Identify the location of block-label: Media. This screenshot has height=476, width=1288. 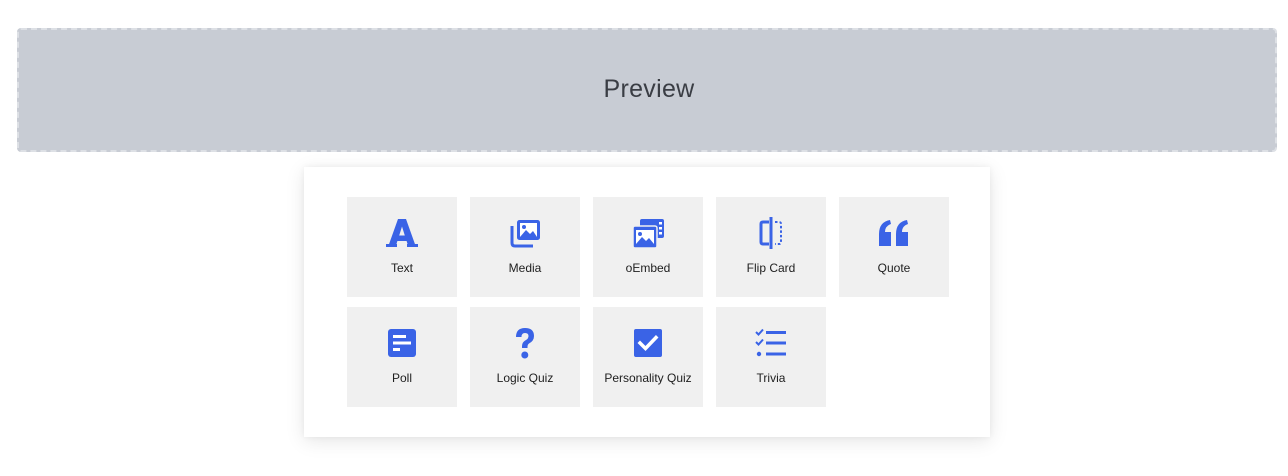
(525, 268).